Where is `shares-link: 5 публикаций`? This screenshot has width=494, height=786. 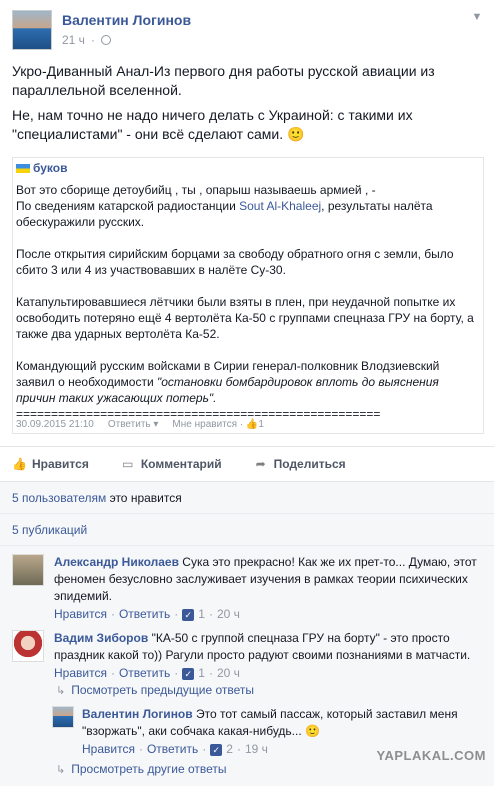
shares-link: 5 публикаций is located at coordinates (49, 530).